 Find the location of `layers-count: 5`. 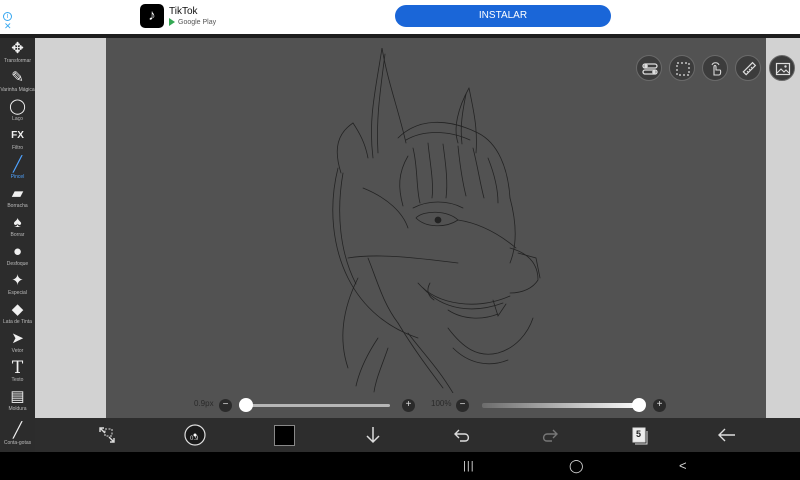

layers-count: 5 is located at coordinates (639, 434).